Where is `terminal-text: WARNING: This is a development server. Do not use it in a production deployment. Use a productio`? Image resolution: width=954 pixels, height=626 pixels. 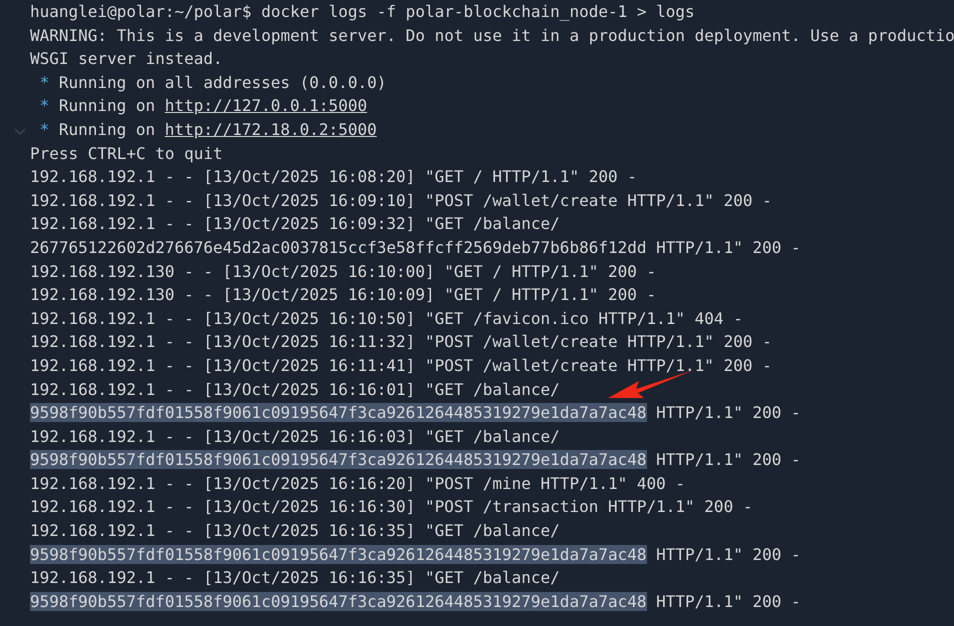
terminal-text: WARNING: This is a development server. Do not use it in a production deployment. Use a productio is located at coordinates (492, 35).